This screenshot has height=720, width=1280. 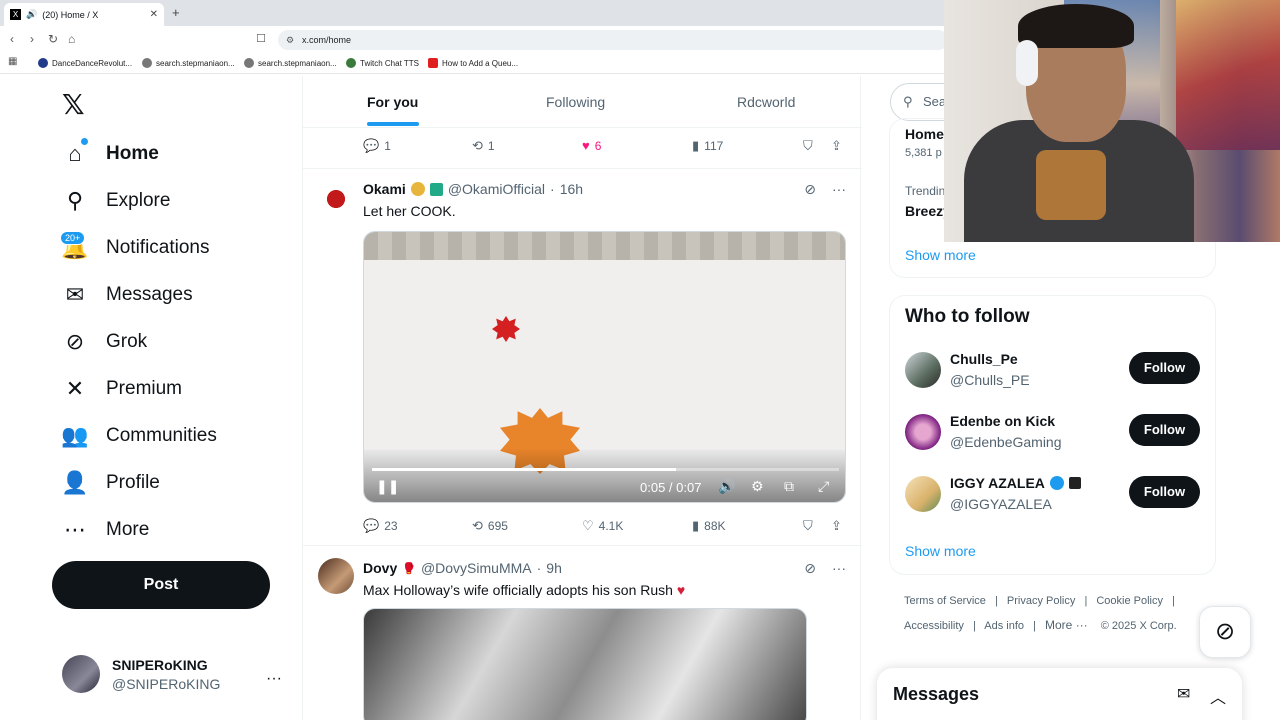 What do you see at coordinates (940, 551) in the screenshot?
I see `who-to-follow-show-more: Show more` at bounding box center [940, 551].